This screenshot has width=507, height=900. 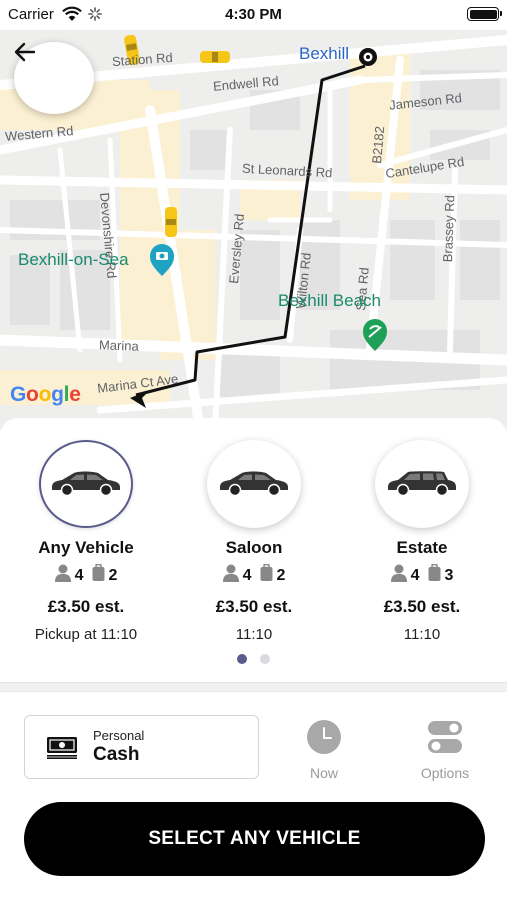 I want to click on page-indicator, so click(x=253, y=659).